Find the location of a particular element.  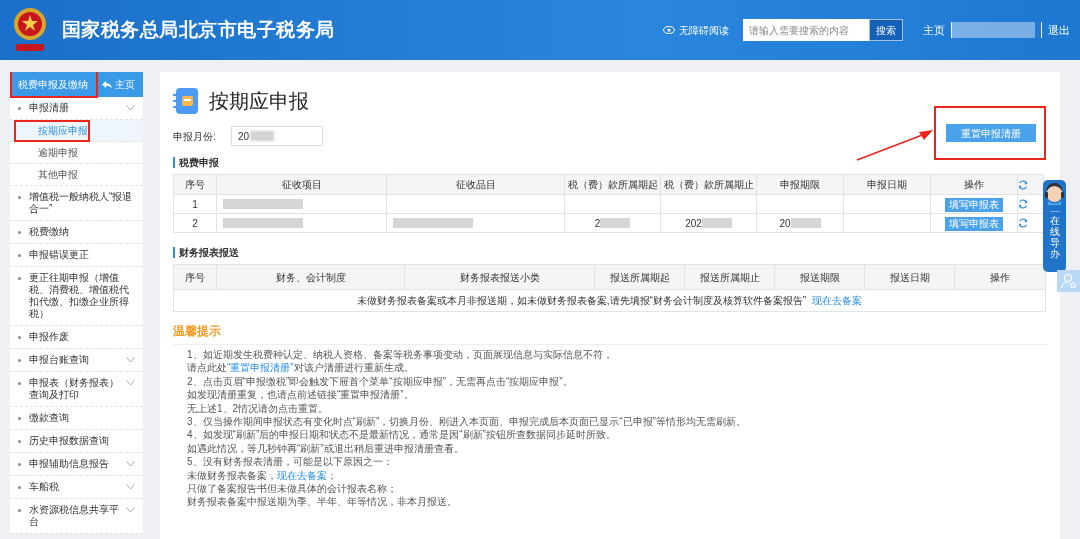

redacted-block is located at coordinates (262, 136).